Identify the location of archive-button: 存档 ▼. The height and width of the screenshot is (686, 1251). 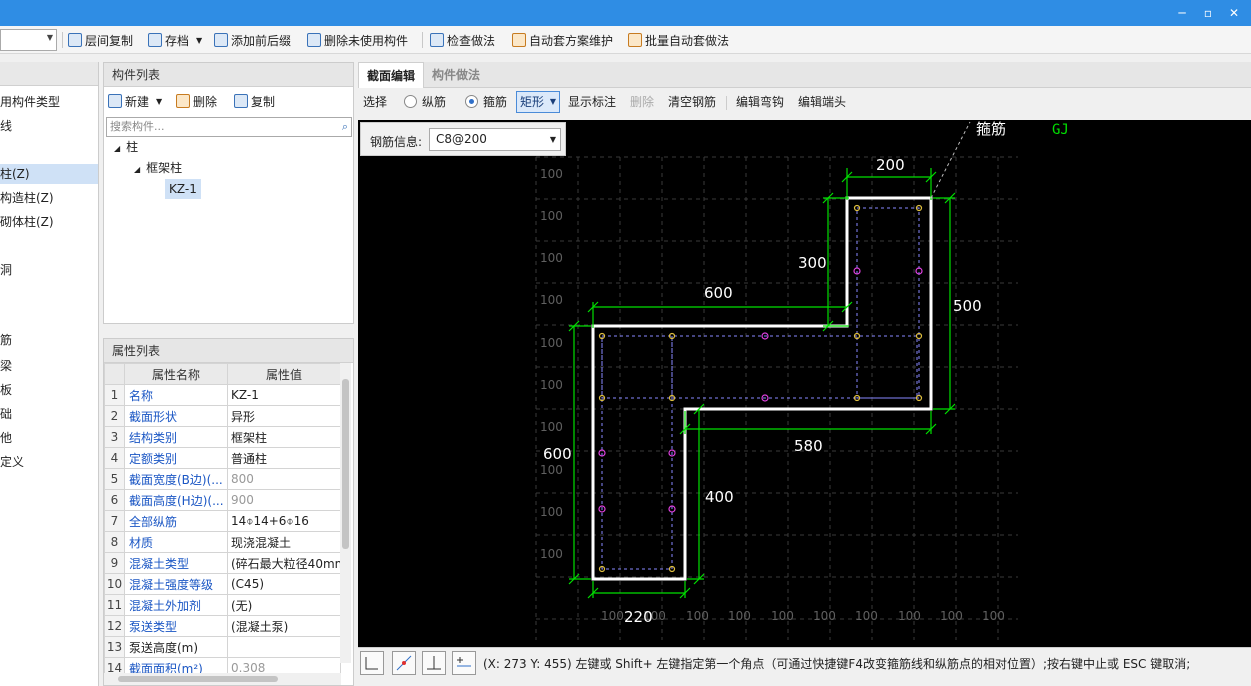
(175, 40).